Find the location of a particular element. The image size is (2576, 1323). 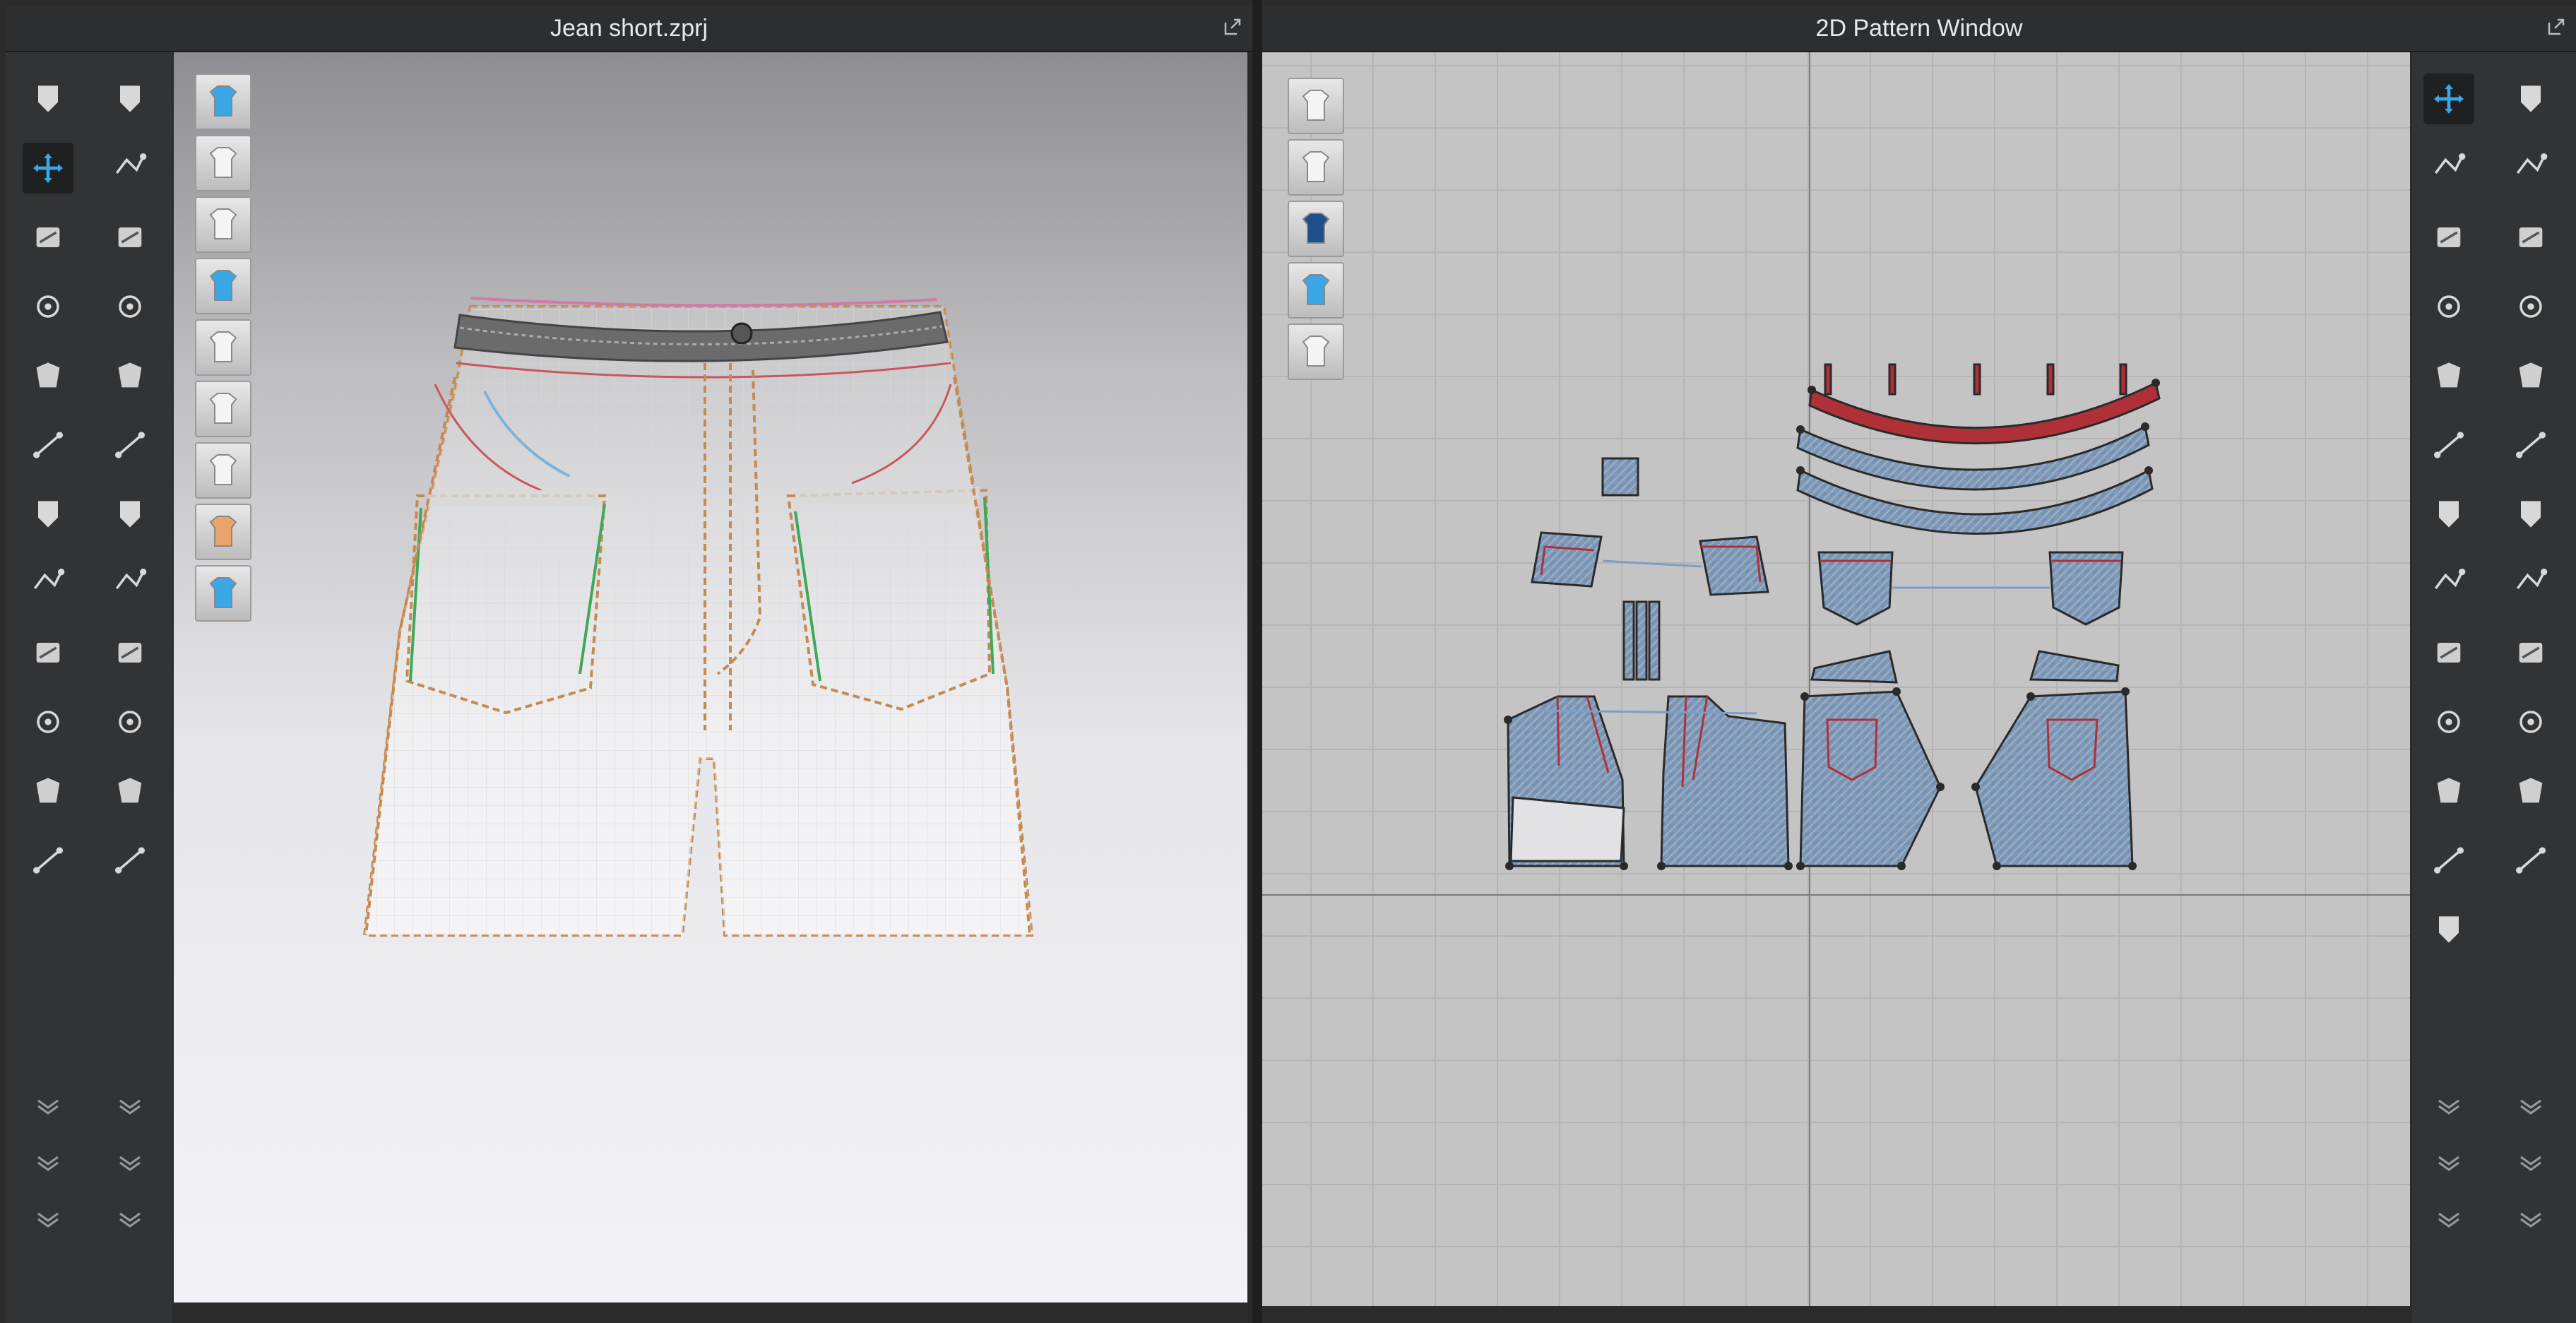

show-world-toggle is located at coordinates (223, 593).